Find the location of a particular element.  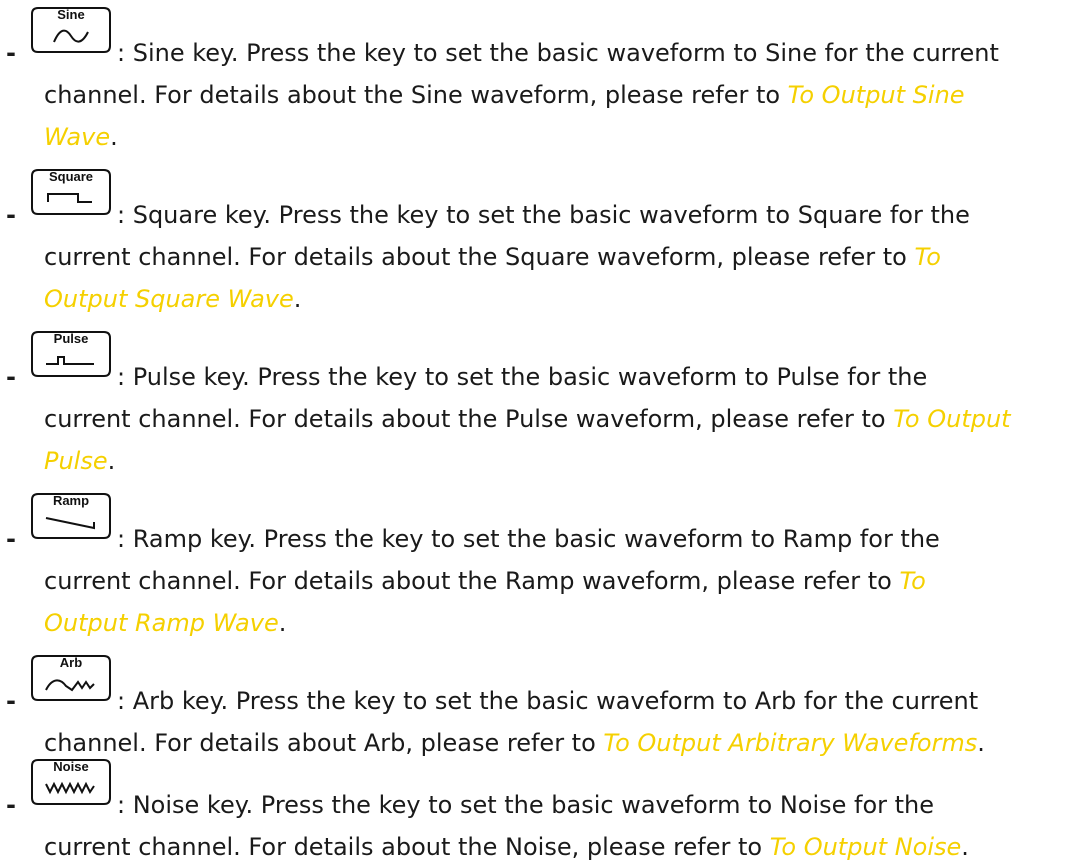

text-line: Output Ramp Wave. is located at coordinates (165, 623).